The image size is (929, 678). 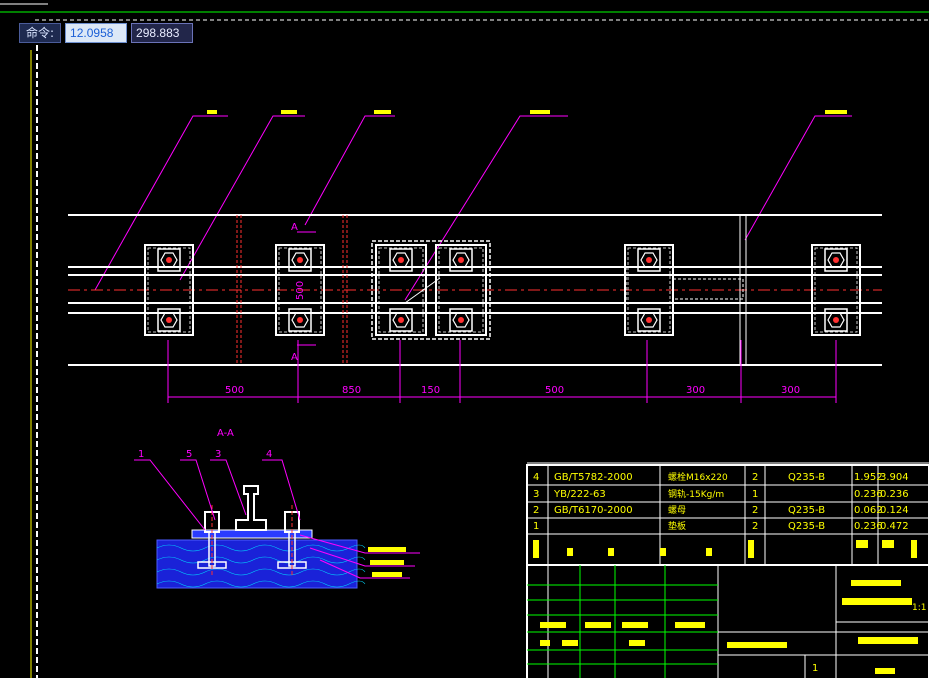 What do you see at coordinates (502, 371) in the screenshot?
I see `dimension-line` at bounding box center [502, 371].